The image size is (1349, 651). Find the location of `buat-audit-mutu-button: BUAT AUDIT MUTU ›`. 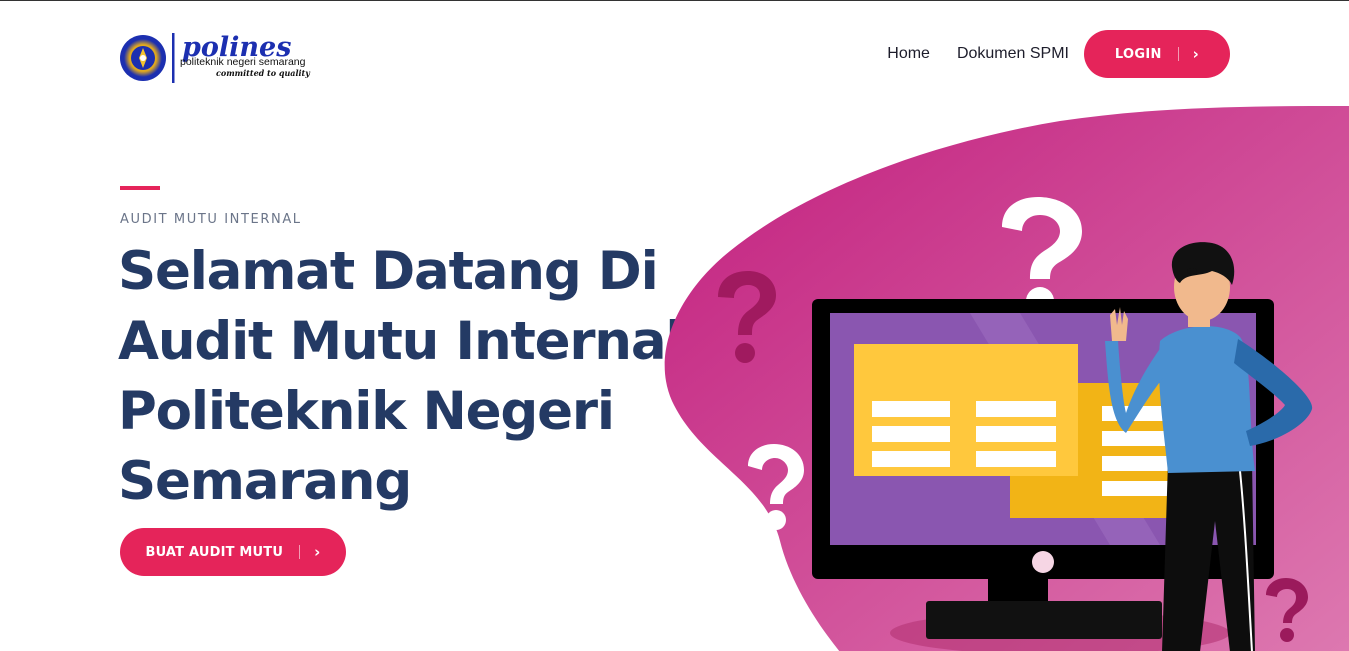

buat-audit-mutu-button: BUAT AUDIT MUTU › is located at coordinates (233, 552).